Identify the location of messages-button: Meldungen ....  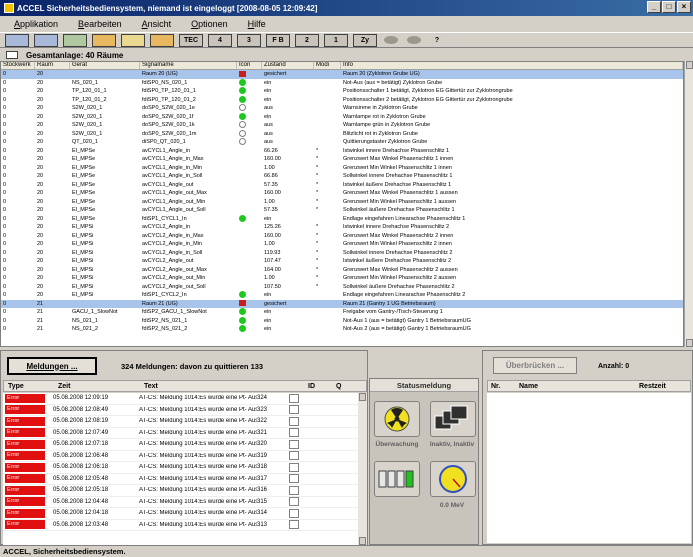
(52, 366).